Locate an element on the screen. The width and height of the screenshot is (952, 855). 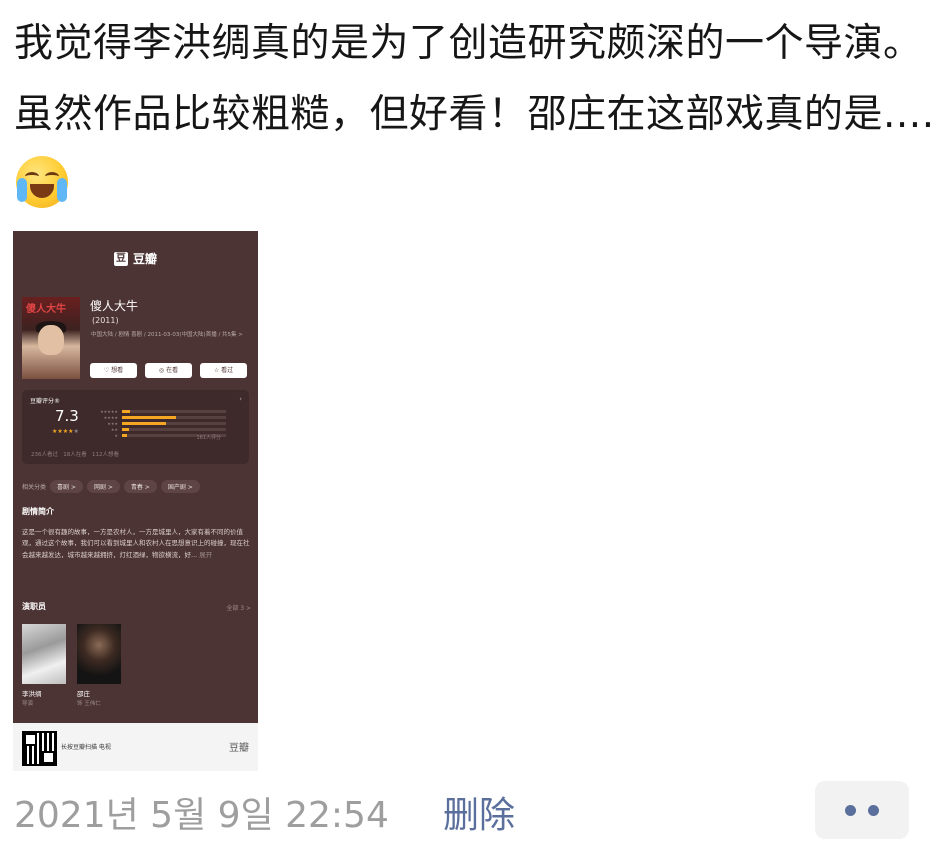
delete-link: 删除 is located at coordinates (479, 812).